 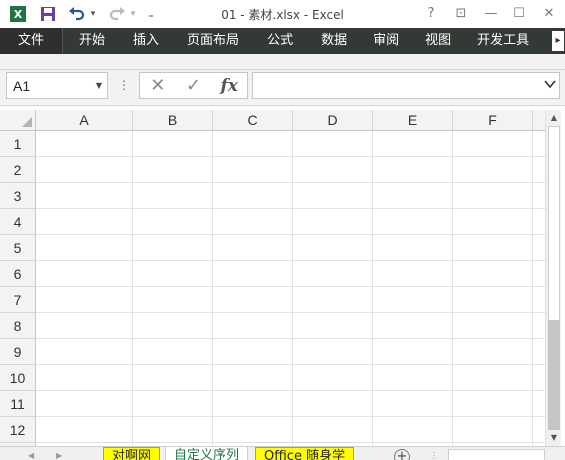 I want to click on row-header-11: 11, so click(x=18, y=404).